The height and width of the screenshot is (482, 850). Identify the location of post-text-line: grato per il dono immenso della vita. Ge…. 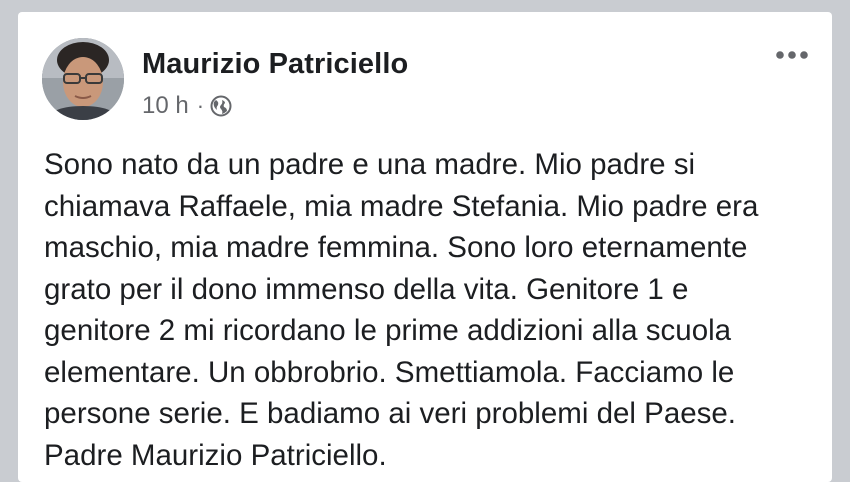
(366, 289).